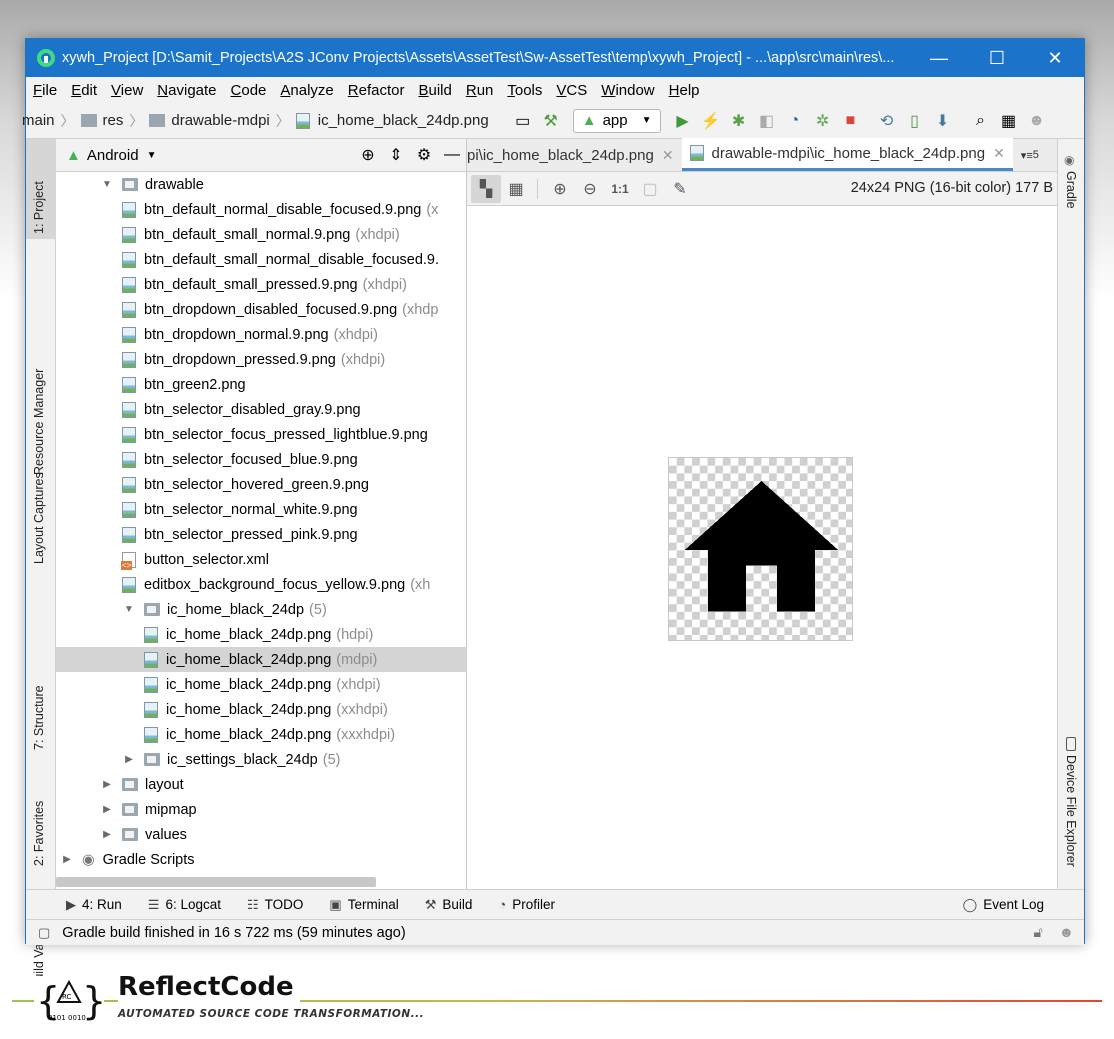 Image resolution: width=1114 pixels, height=1039 pixels. What do you see at coordinates (127, 90) in the screenshot?
I see `menu-view: View` at bounding box center [127, 90].